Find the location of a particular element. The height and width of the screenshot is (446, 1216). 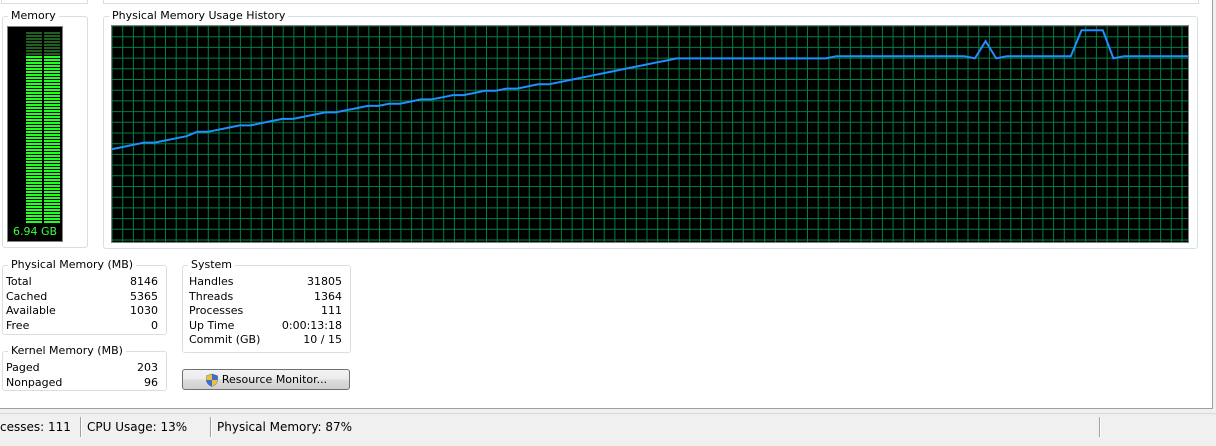

row-label: Available is located at coordinates (31, 310).